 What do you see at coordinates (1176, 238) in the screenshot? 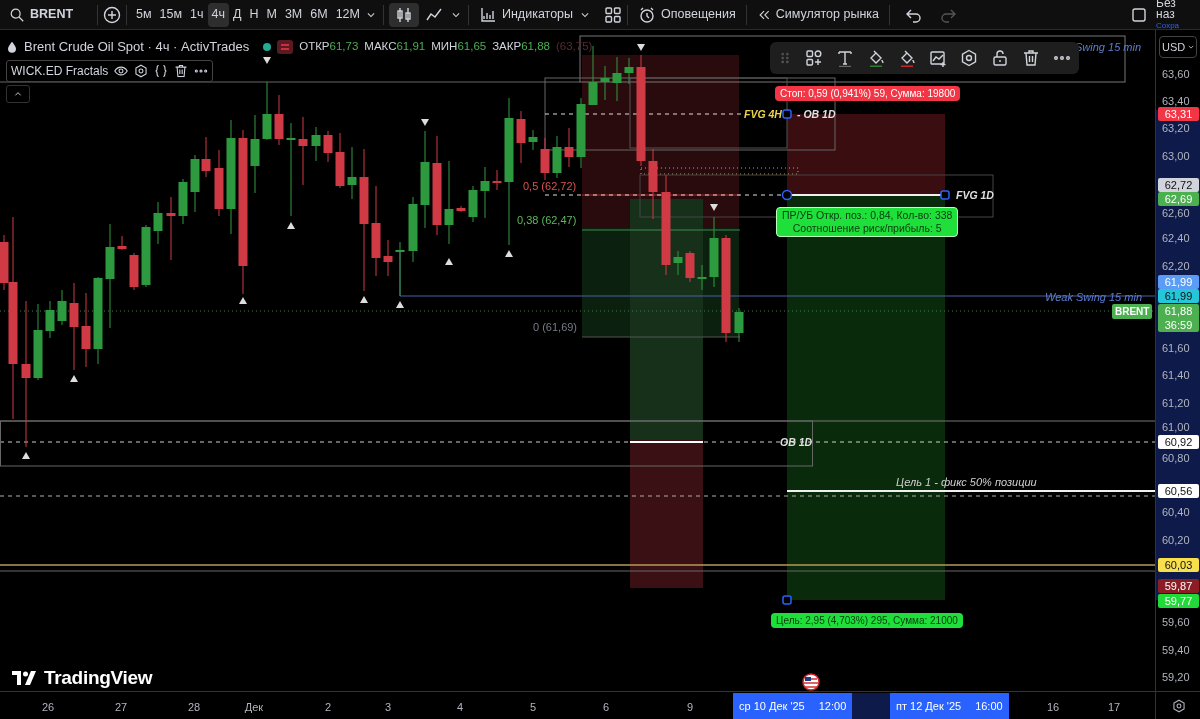
I see `price-tick: 62,40` at bounding box center [1176, 238].